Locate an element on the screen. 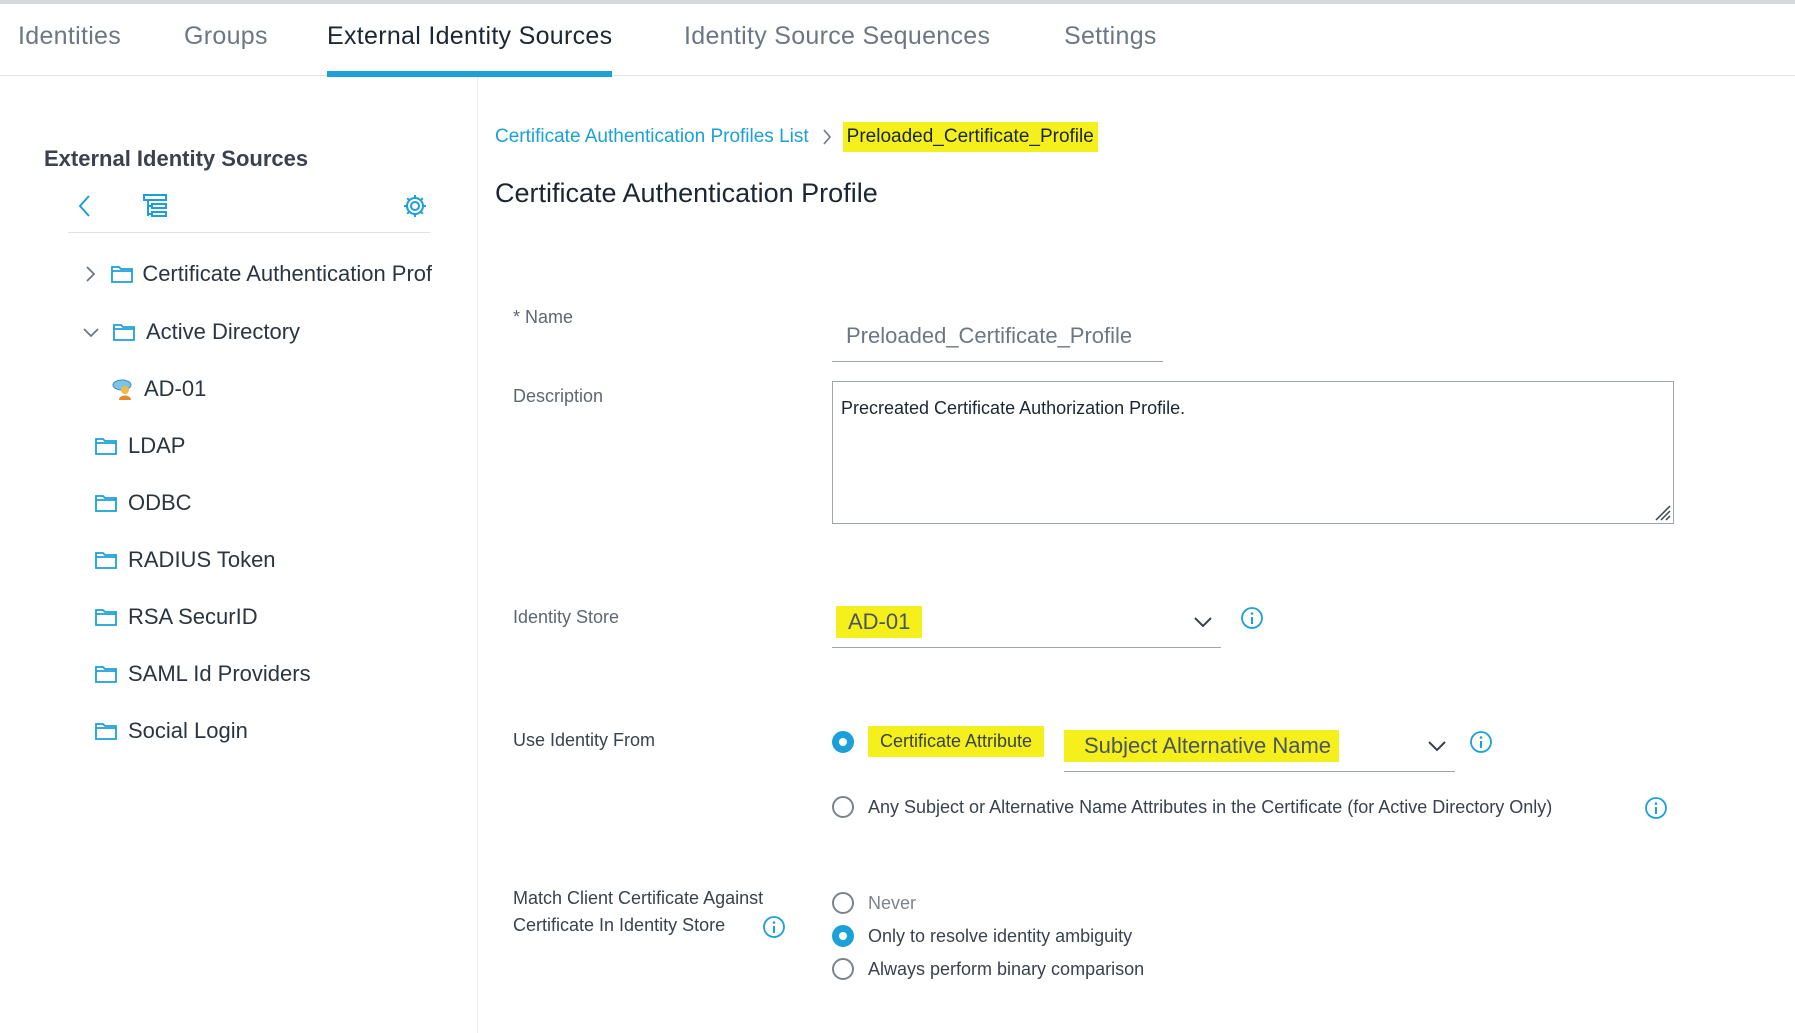  tree-view-icon is located at coordinates (155, 206).